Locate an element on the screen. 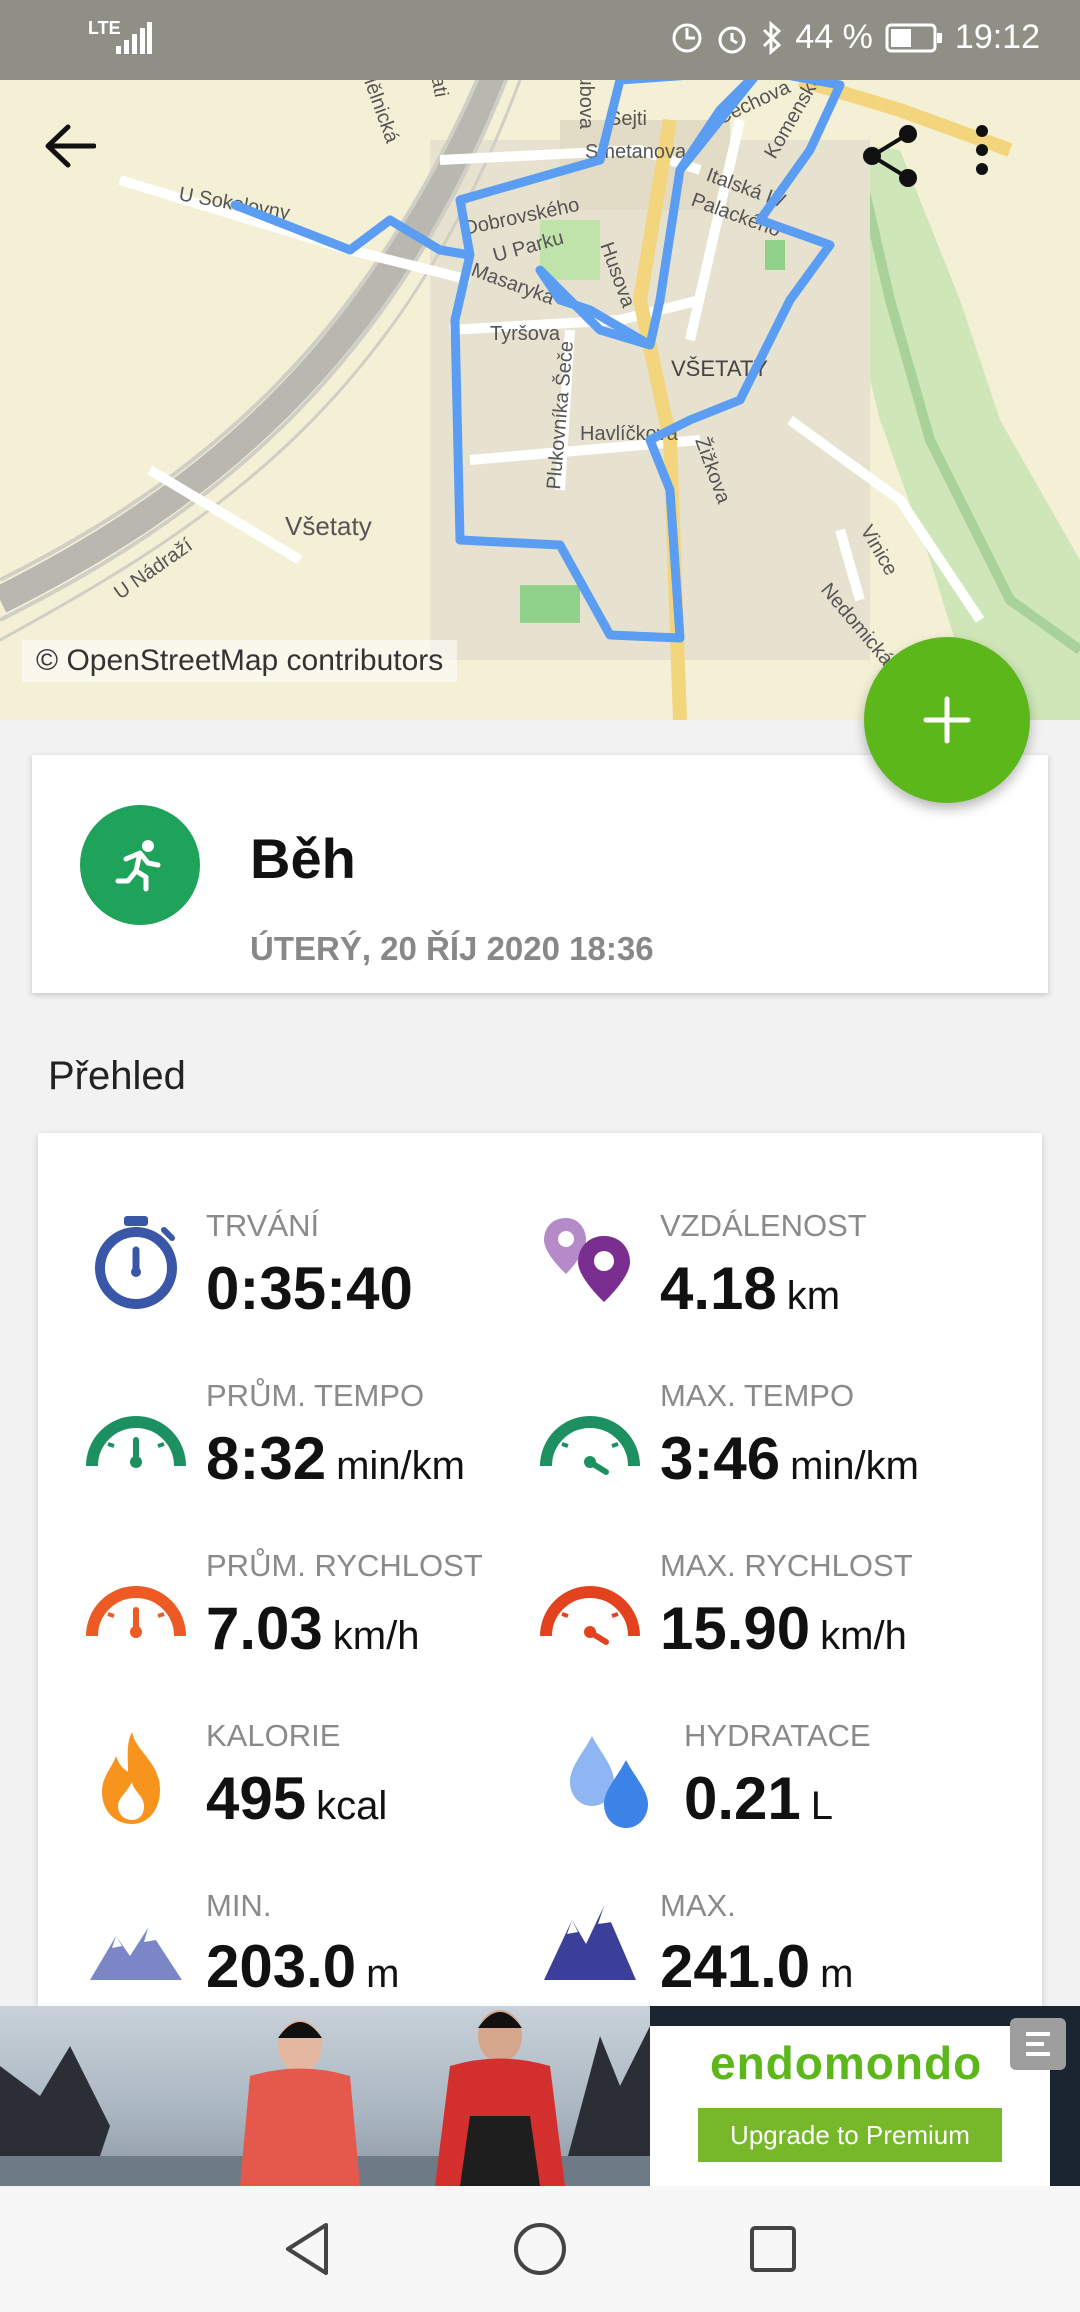  stopwatch-icon is located at coordinates (136, 1262).